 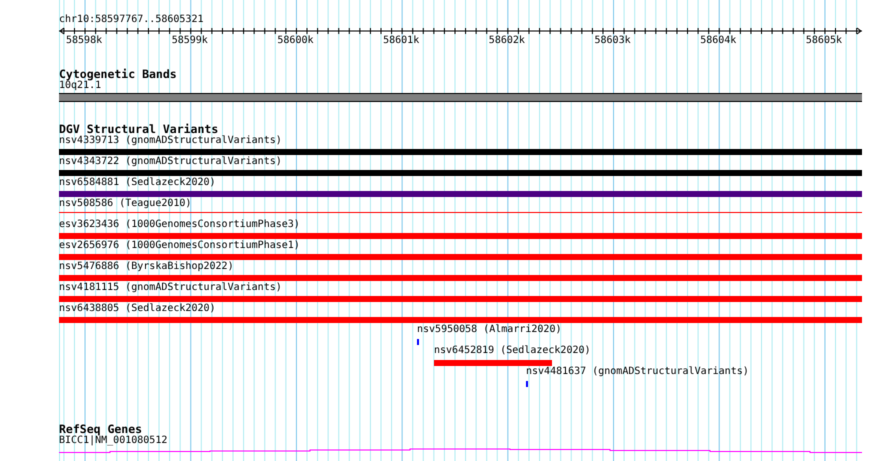 What do you see at coordinates (170, 288) in the screenshot?
I see `feature-label: nsv4181115 (gnomADStructuralVariants)` at bounding box center [170, 288].